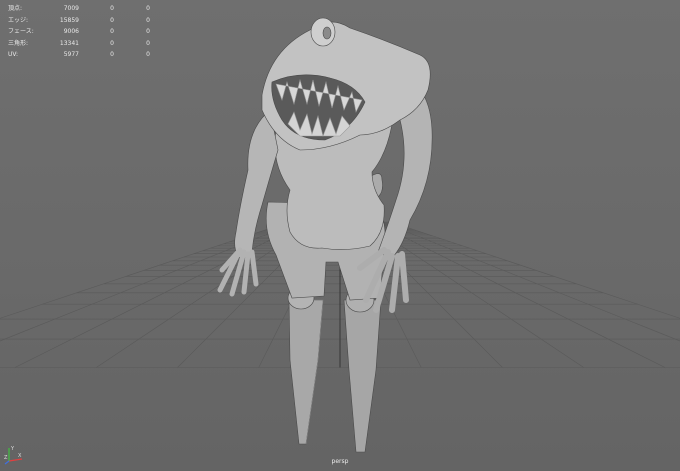 Image resolution: width=680 pixels, height=471 pixels. Describe the element at coordinates (83, 21) in the screenshot. I see `hud-row-edges: エッジ: 15859 0 0` at that location.